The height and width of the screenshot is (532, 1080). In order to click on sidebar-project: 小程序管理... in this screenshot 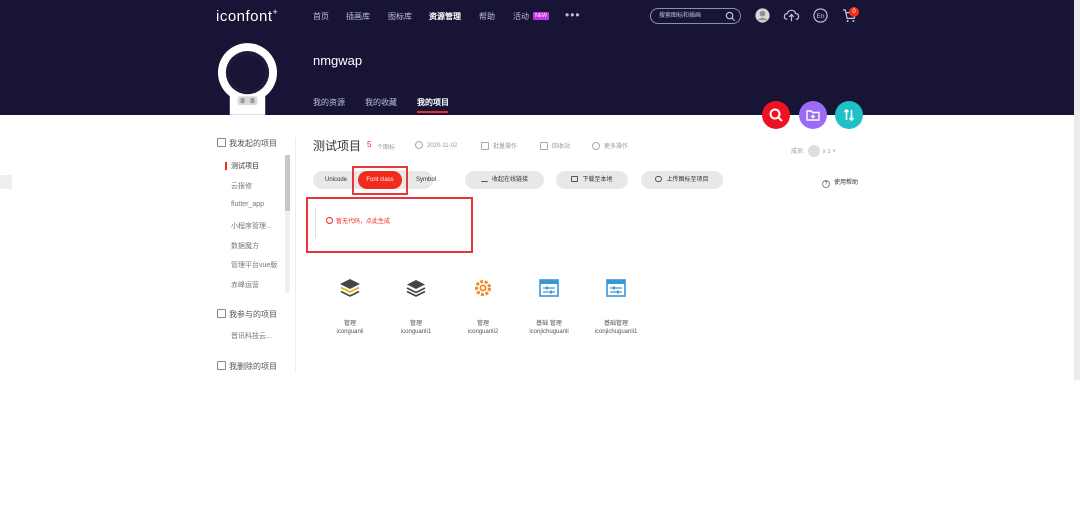, I will do `click(251, 226)`.